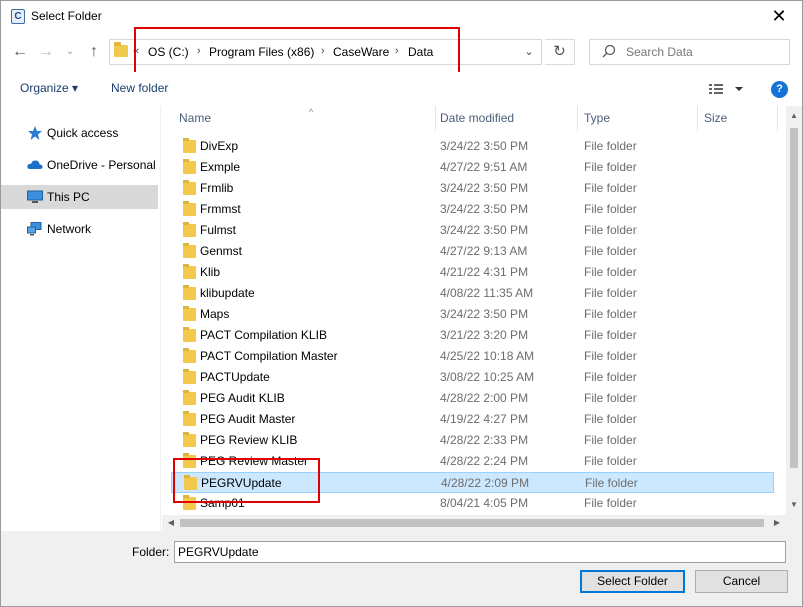 Image resolution: width=803 pixels, height=607 pixels. What do you see at coordinates (485, 483) in the screenshot?
I see `file-date-modified: 4/28/22 2:09 PM` at bounding box center [485, 483].